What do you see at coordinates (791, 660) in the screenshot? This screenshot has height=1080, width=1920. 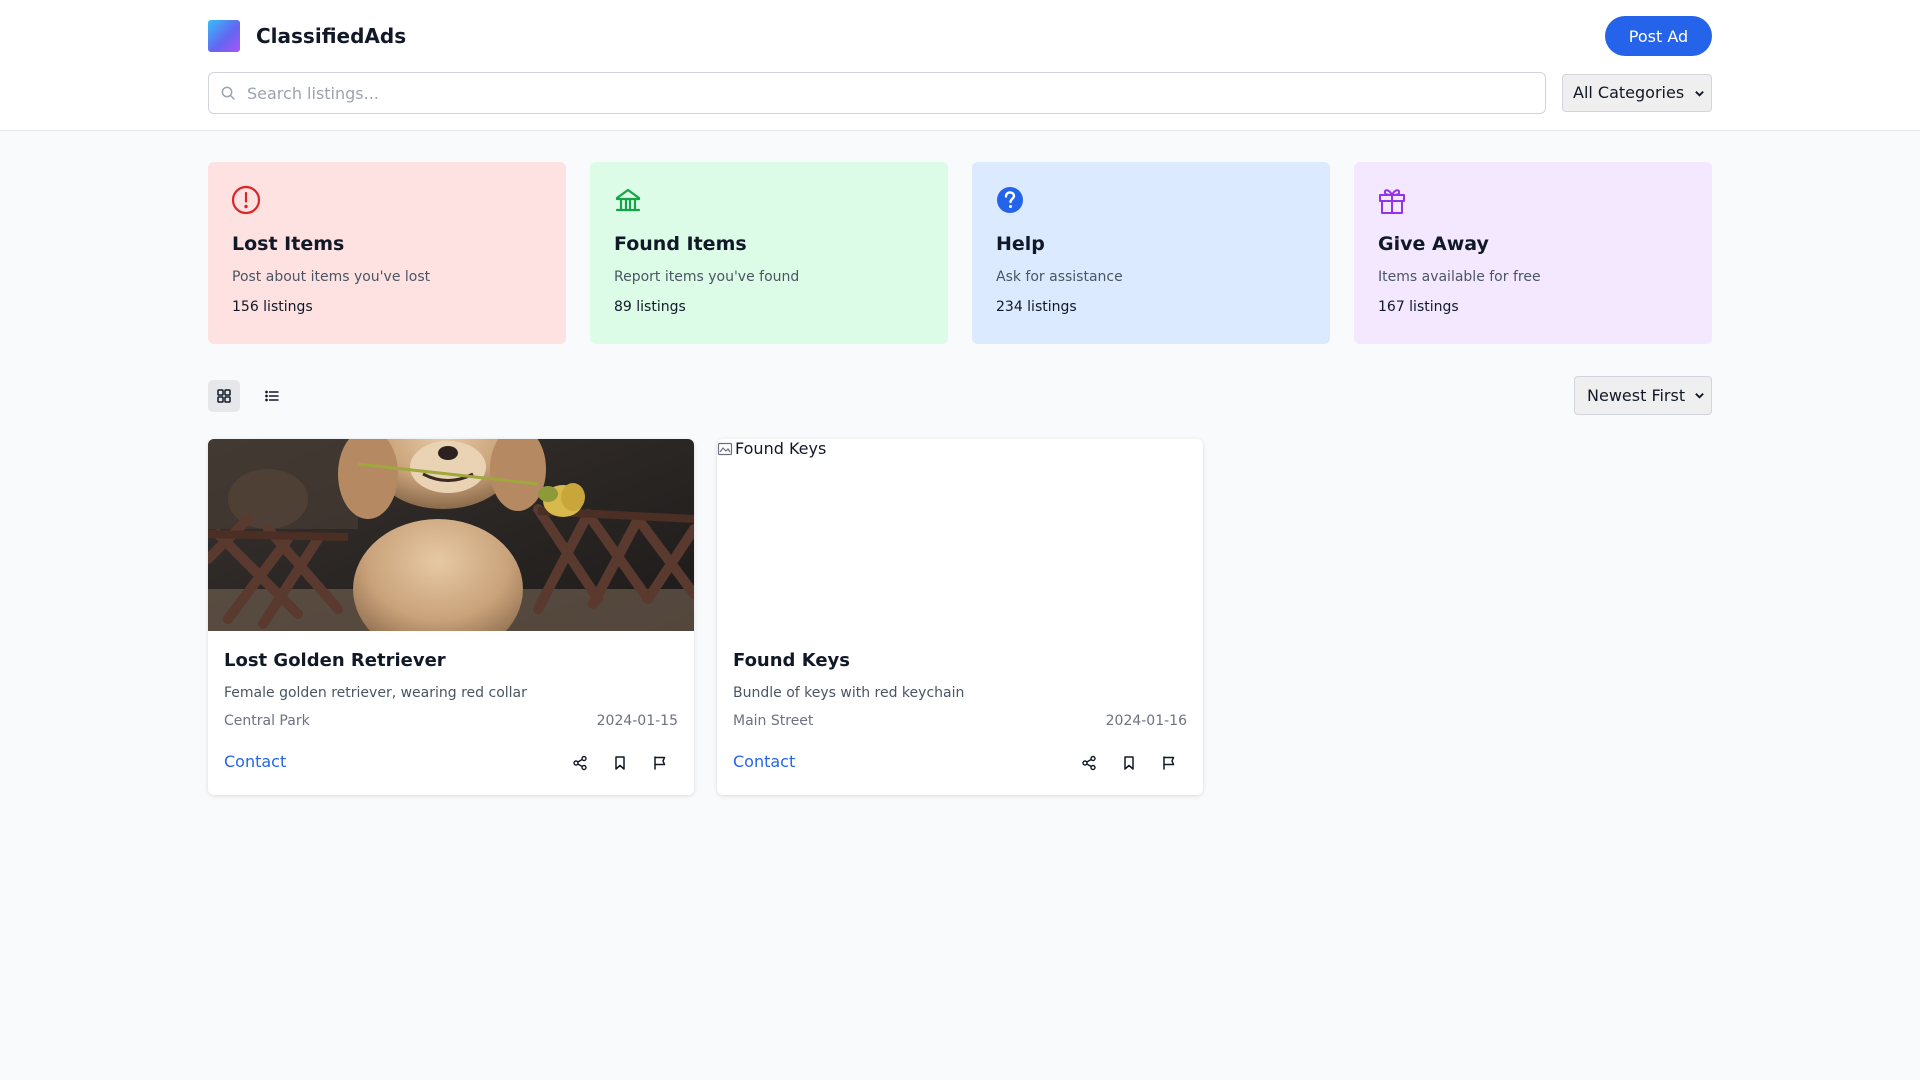 I see `listing-title: Found Keys` at bounding box center [791, 660].